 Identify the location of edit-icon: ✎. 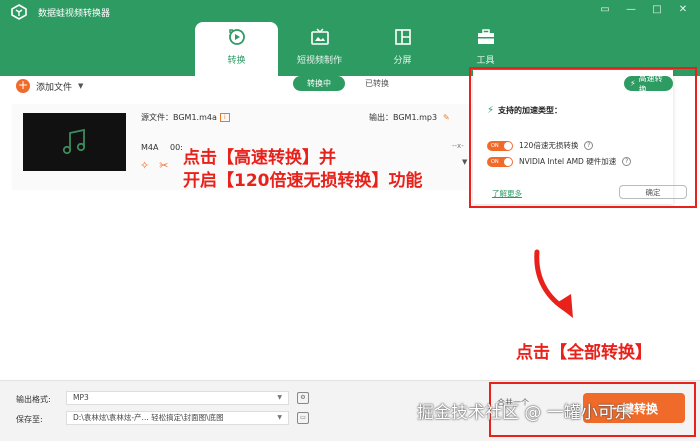
(446, 117).